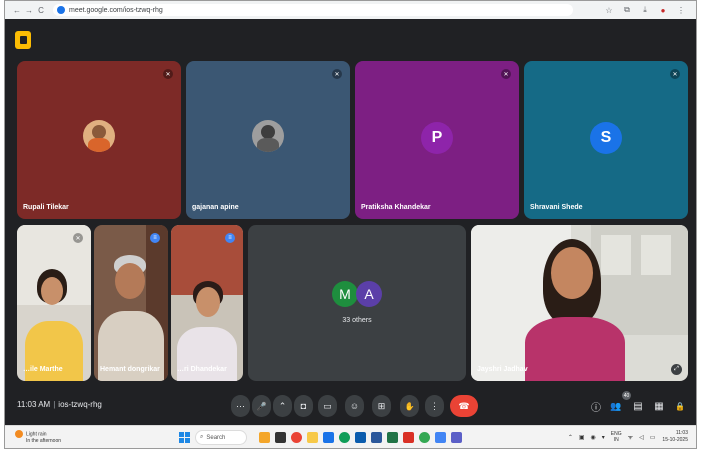  I want to click on people-count-badge: 40, so click(626, 395).